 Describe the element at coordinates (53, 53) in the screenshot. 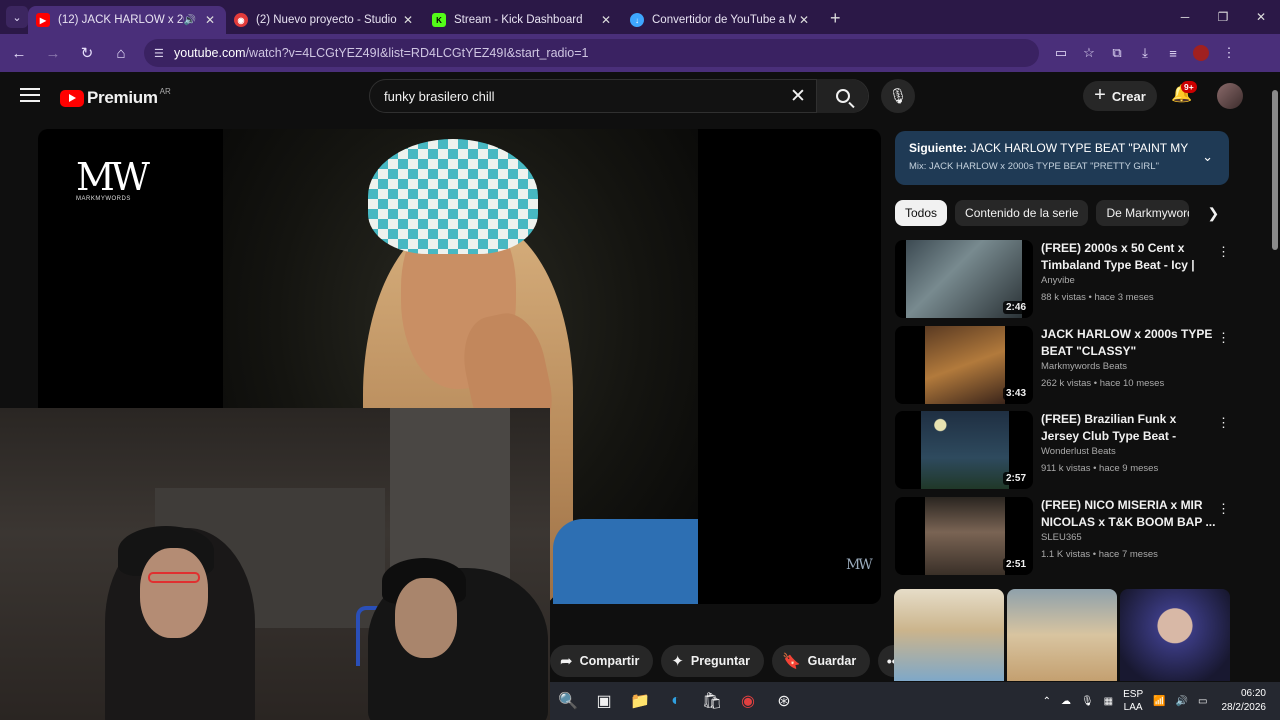

I see `forward-arrow-icon: →` at that location.